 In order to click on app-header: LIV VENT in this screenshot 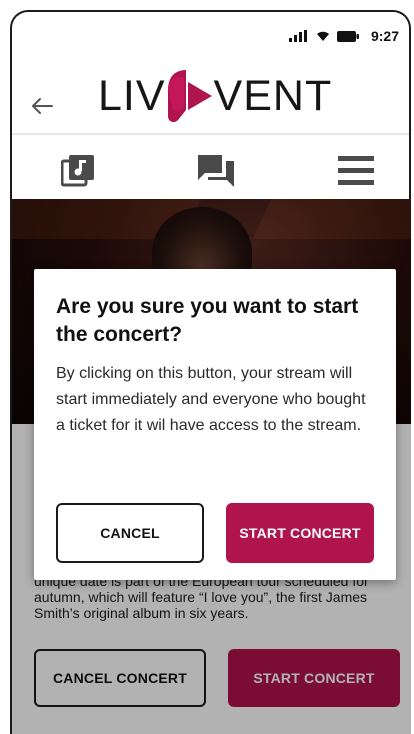, I will do `click(210, 95)`.